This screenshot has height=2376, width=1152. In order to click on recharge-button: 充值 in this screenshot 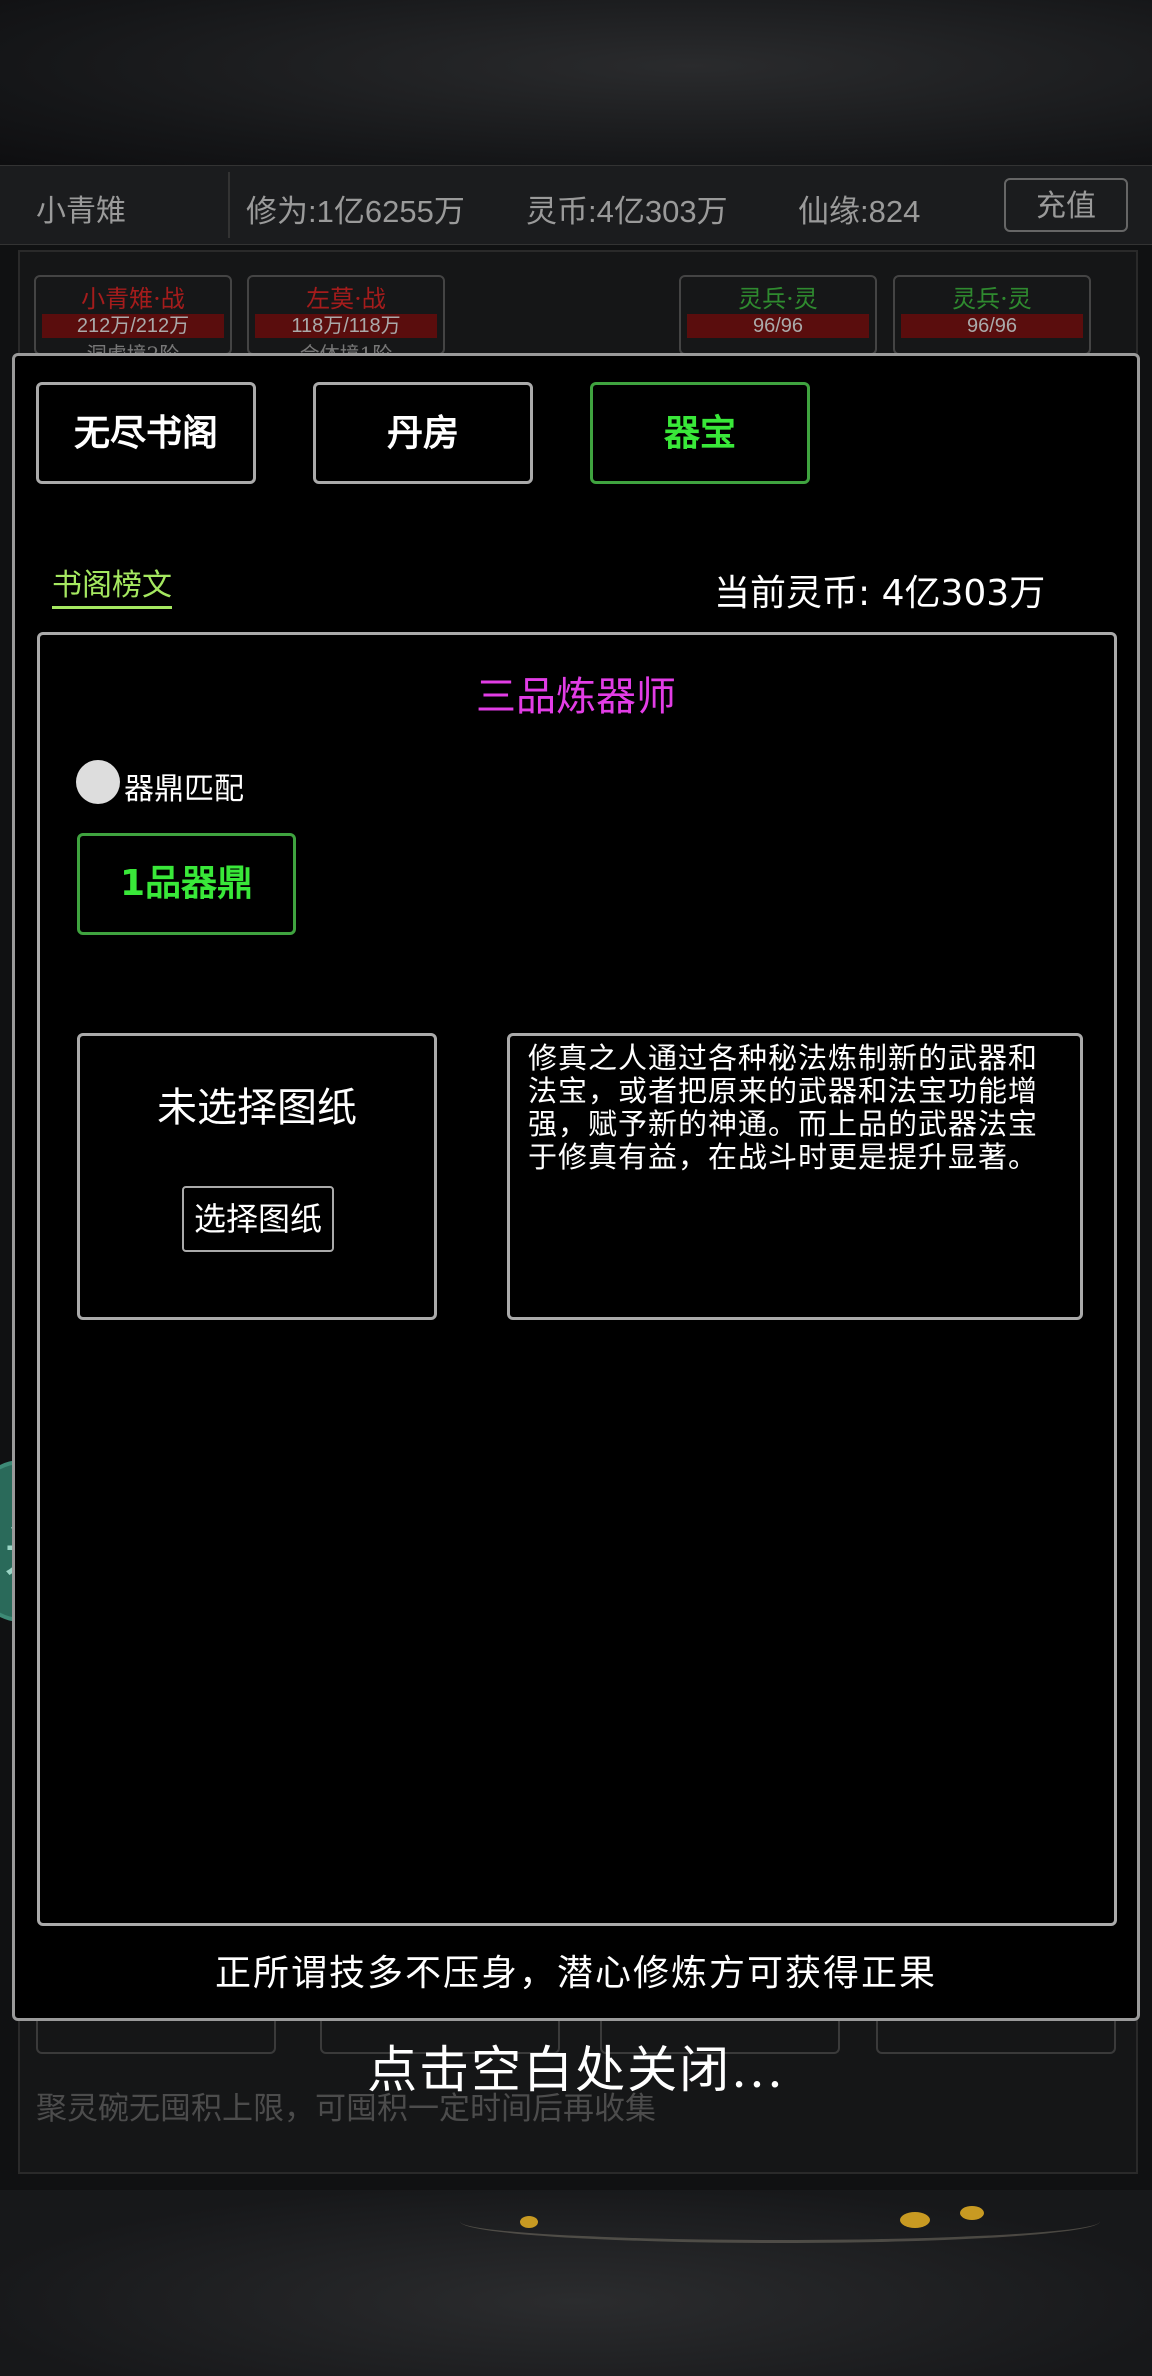, I will do `click(1066, 205)`.